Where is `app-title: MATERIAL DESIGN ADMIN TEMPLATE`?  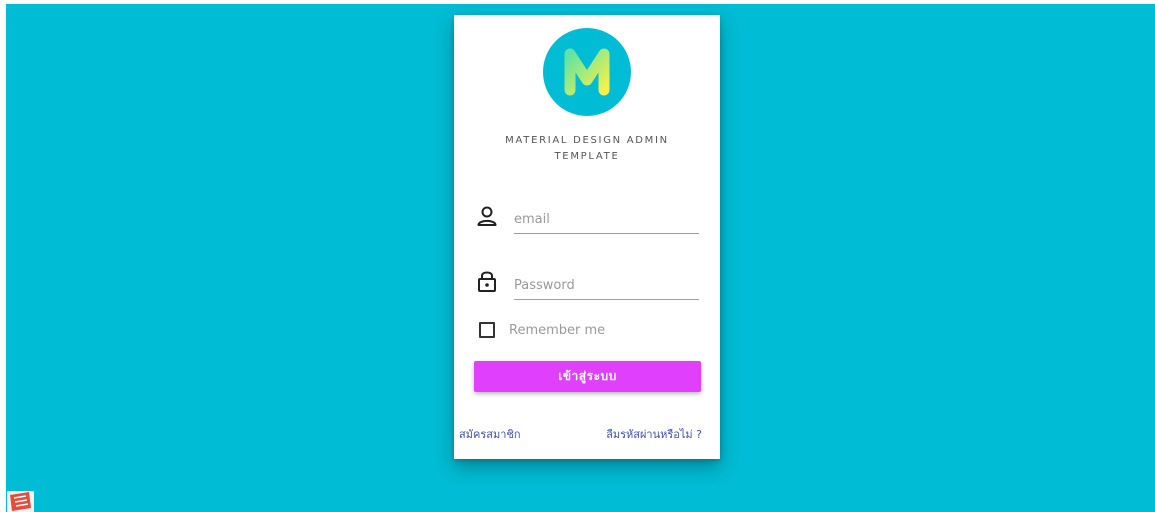
app-title: MATERIAL DESIGN ADMIN TEMPLATE is located at coordinates (587, 148).